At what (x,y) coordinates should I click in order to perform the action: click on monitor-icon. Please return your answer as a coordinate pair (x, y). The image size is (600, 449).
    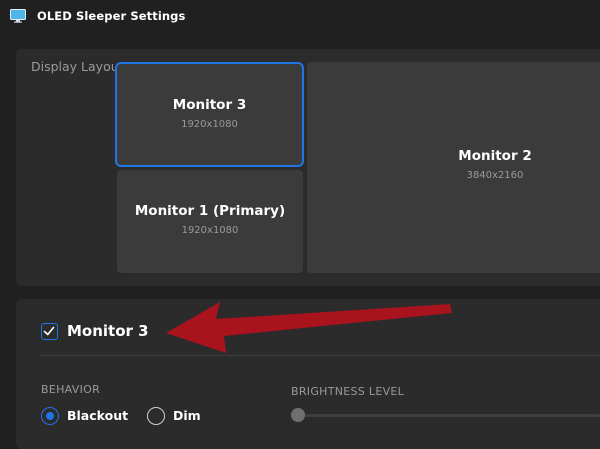
    Looking at the image, I should click on (18, 16).